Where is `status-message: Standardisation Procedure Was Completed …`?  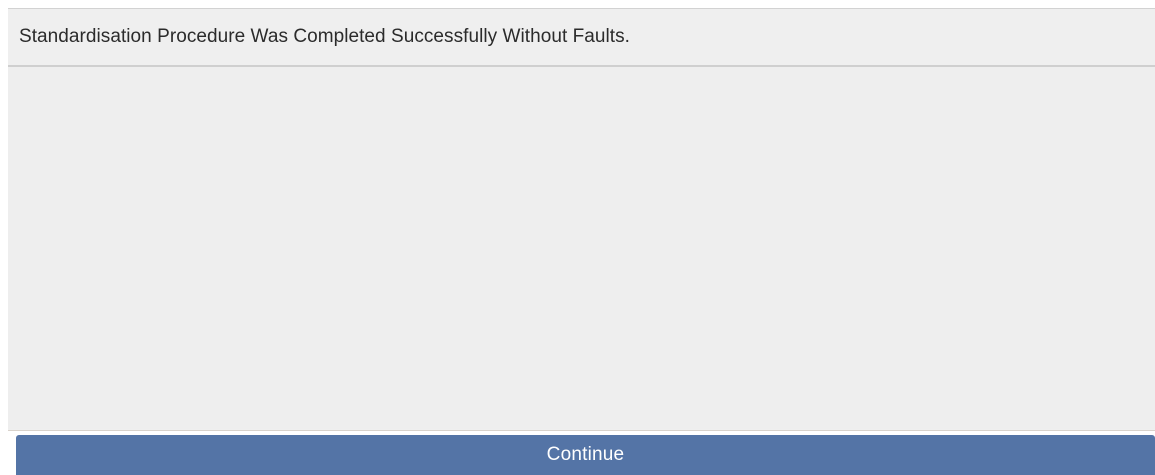 status-message: Standardisation Procedure Was Completed … is located at coordinates (324, 36).